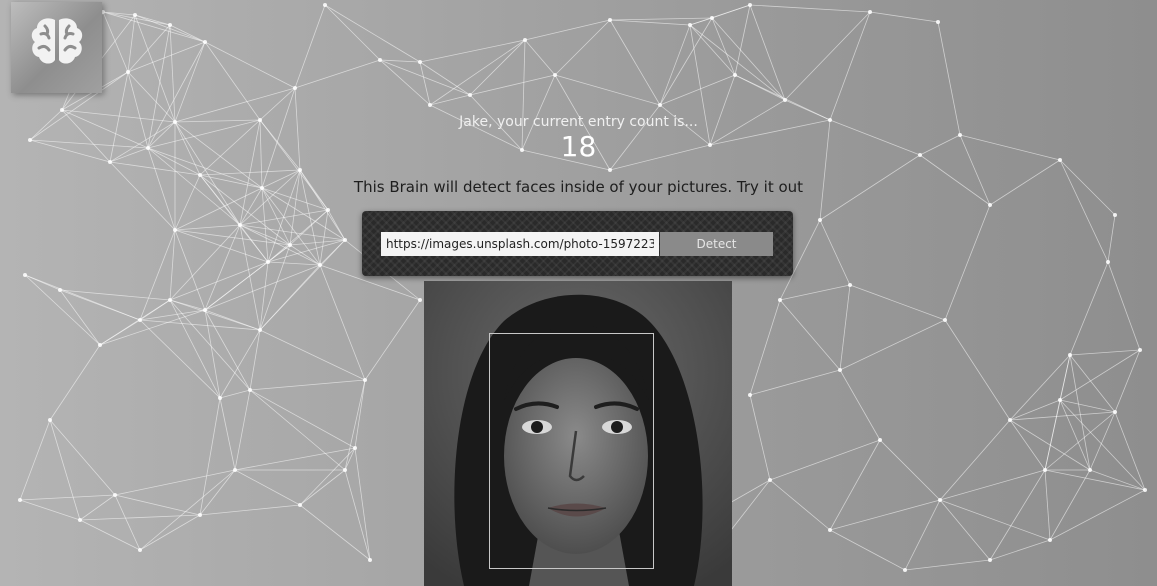 This screenshot has width=1157, height=586. I want to click on logo, so click(56, 47).